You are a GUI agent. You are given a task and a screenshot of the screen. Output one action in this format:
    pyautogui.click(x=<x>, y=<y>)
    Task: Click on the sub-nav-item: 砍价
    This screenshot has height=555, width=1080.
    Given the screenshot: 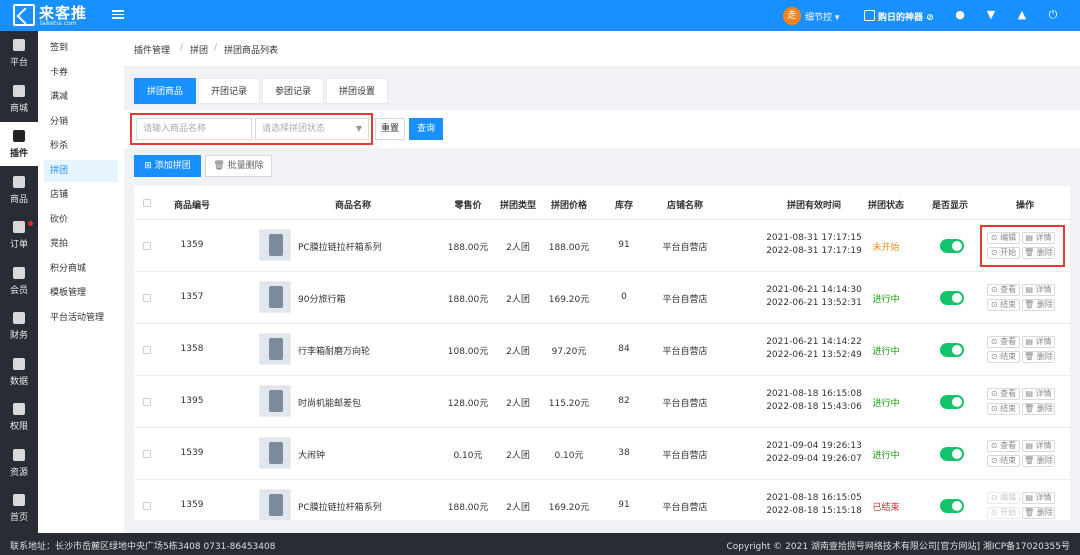 What is the action you would take?
    pyautogui.click(x=81, y=220)
    